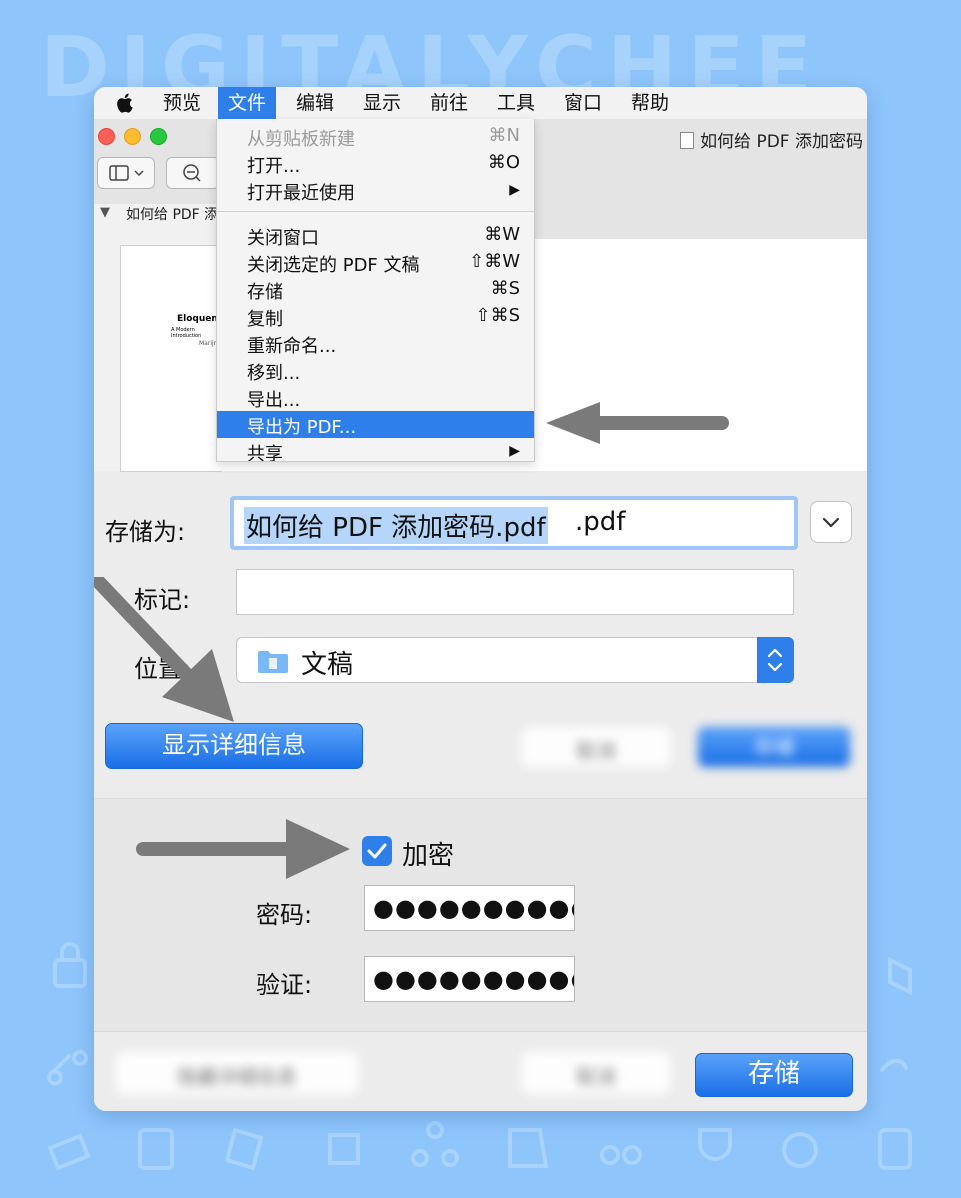 The image size is (961, 1198). What do you see at coordinates (234, 746) in the screenshot?
I see `show-details-button: 显示详细信息` at bounding box center [234, 746].